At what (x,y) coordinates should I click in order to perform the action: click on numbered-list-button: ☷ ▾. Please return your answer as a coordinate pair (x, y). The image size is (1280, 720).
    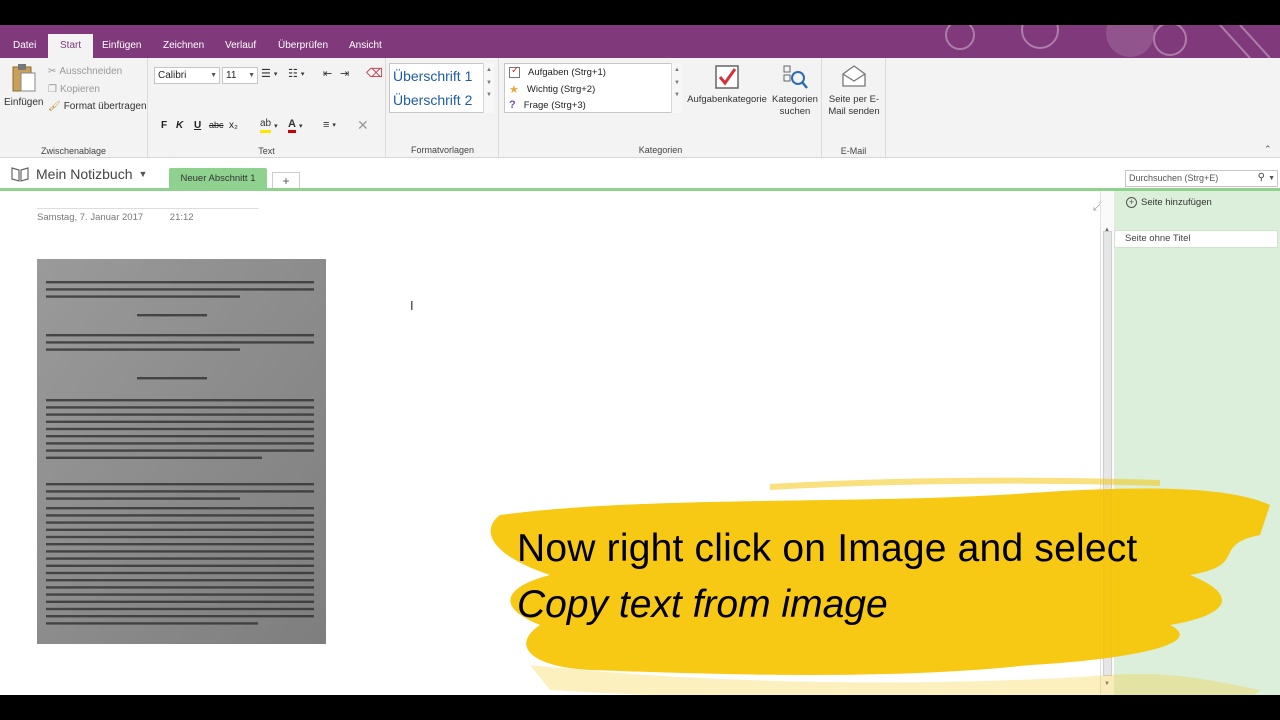
    Looking at the image, I should click on (296, 73).